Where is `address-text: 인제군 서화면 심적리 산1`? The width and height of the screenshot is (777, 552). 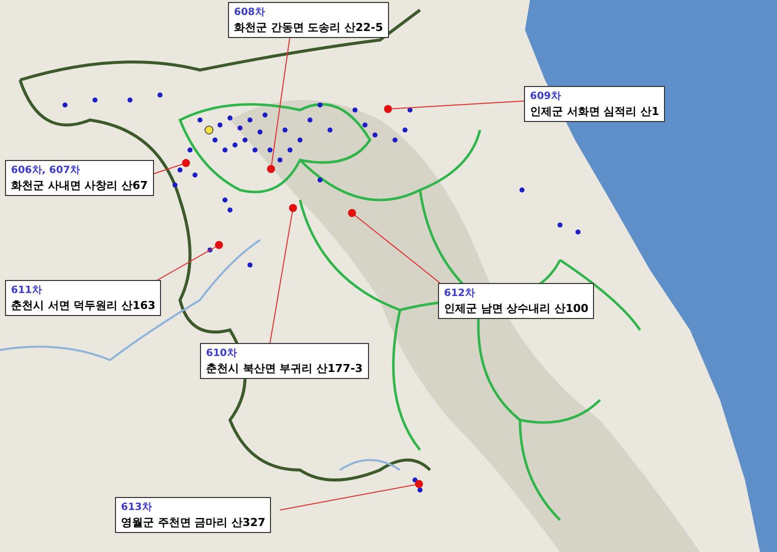
address-text: 인제군 서화면 심적리 산1 is located at coordinates (595, 111).